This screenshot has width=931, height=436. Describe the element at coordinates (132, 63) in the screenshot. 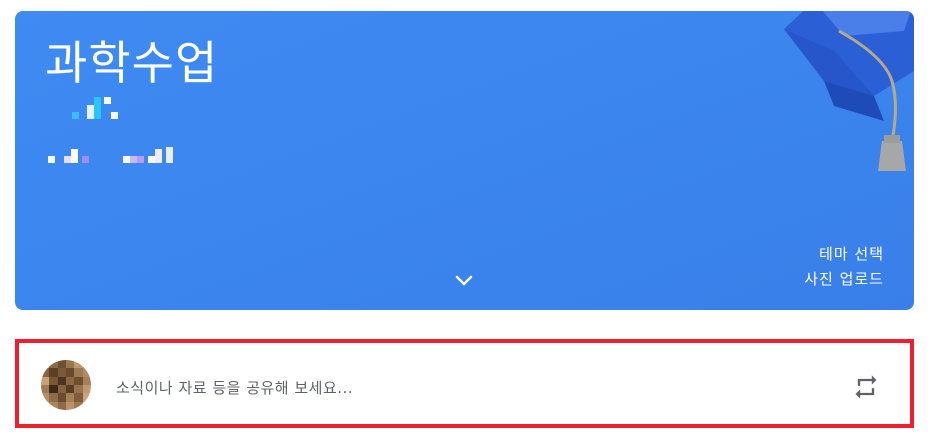

I see `class-title: 과학수업` at that location.